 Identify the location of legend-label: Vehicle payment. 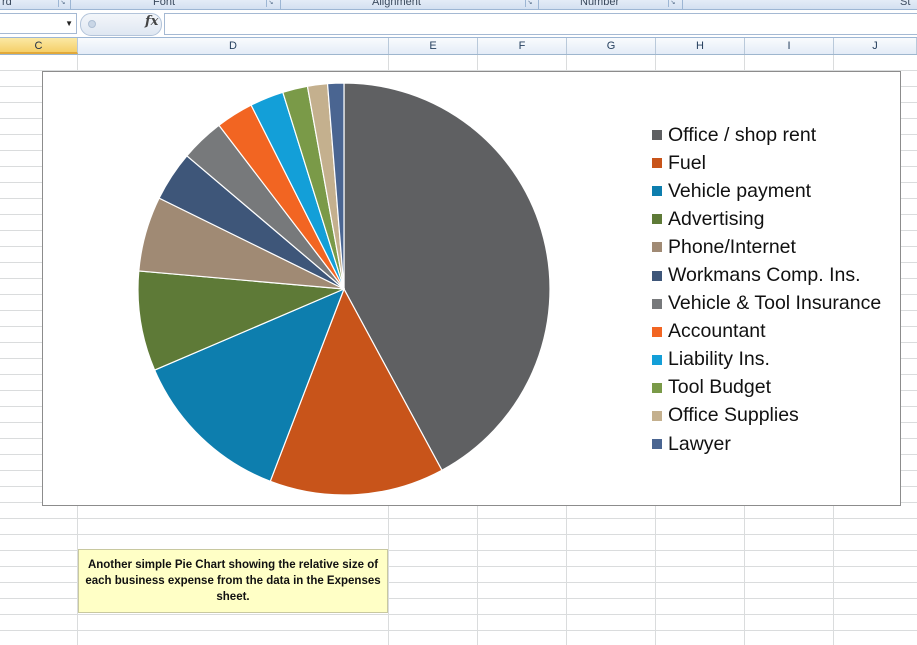
(740, 190).